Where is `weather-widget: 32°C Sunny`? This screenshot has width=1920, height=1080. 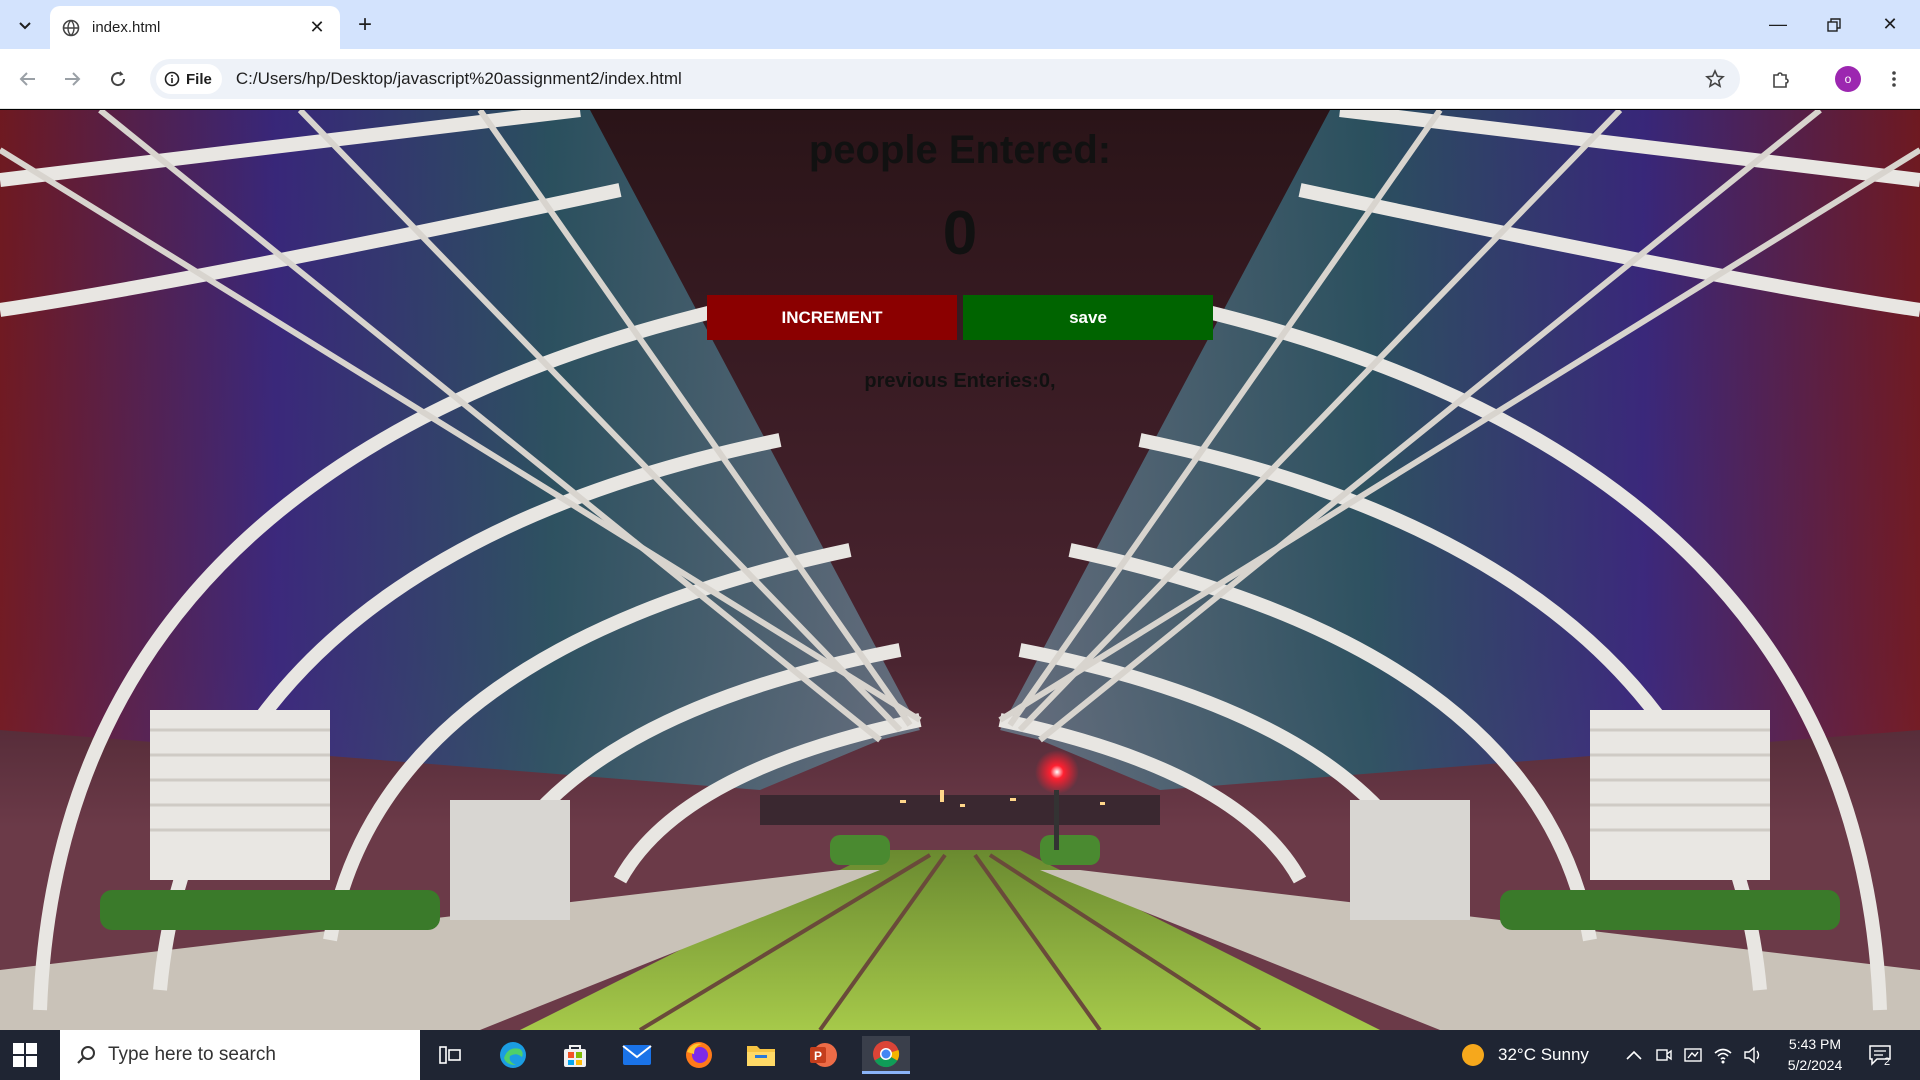 weather-widget: 32°C Sunny is located at coordinates (1524, 1055).